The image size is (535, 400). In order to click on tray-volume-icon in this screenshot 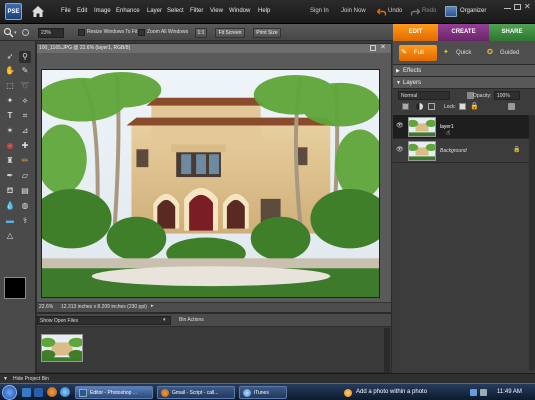, I will do `click(483, 392)`.